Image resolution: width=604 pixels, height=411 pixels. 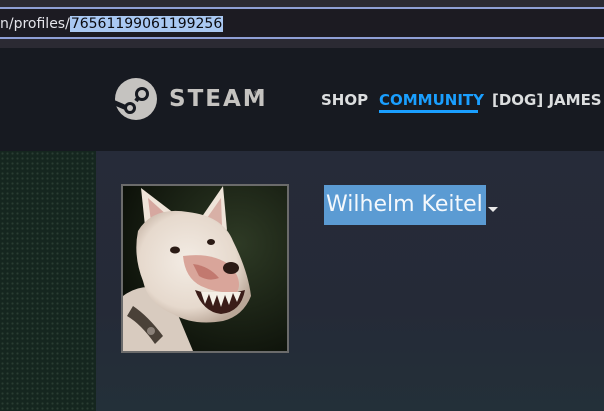 What do you see at coordinates (146, 24) in the screenshot?
I see `url-selected-text: 76561199061199256` at bounding box center [146, 24].